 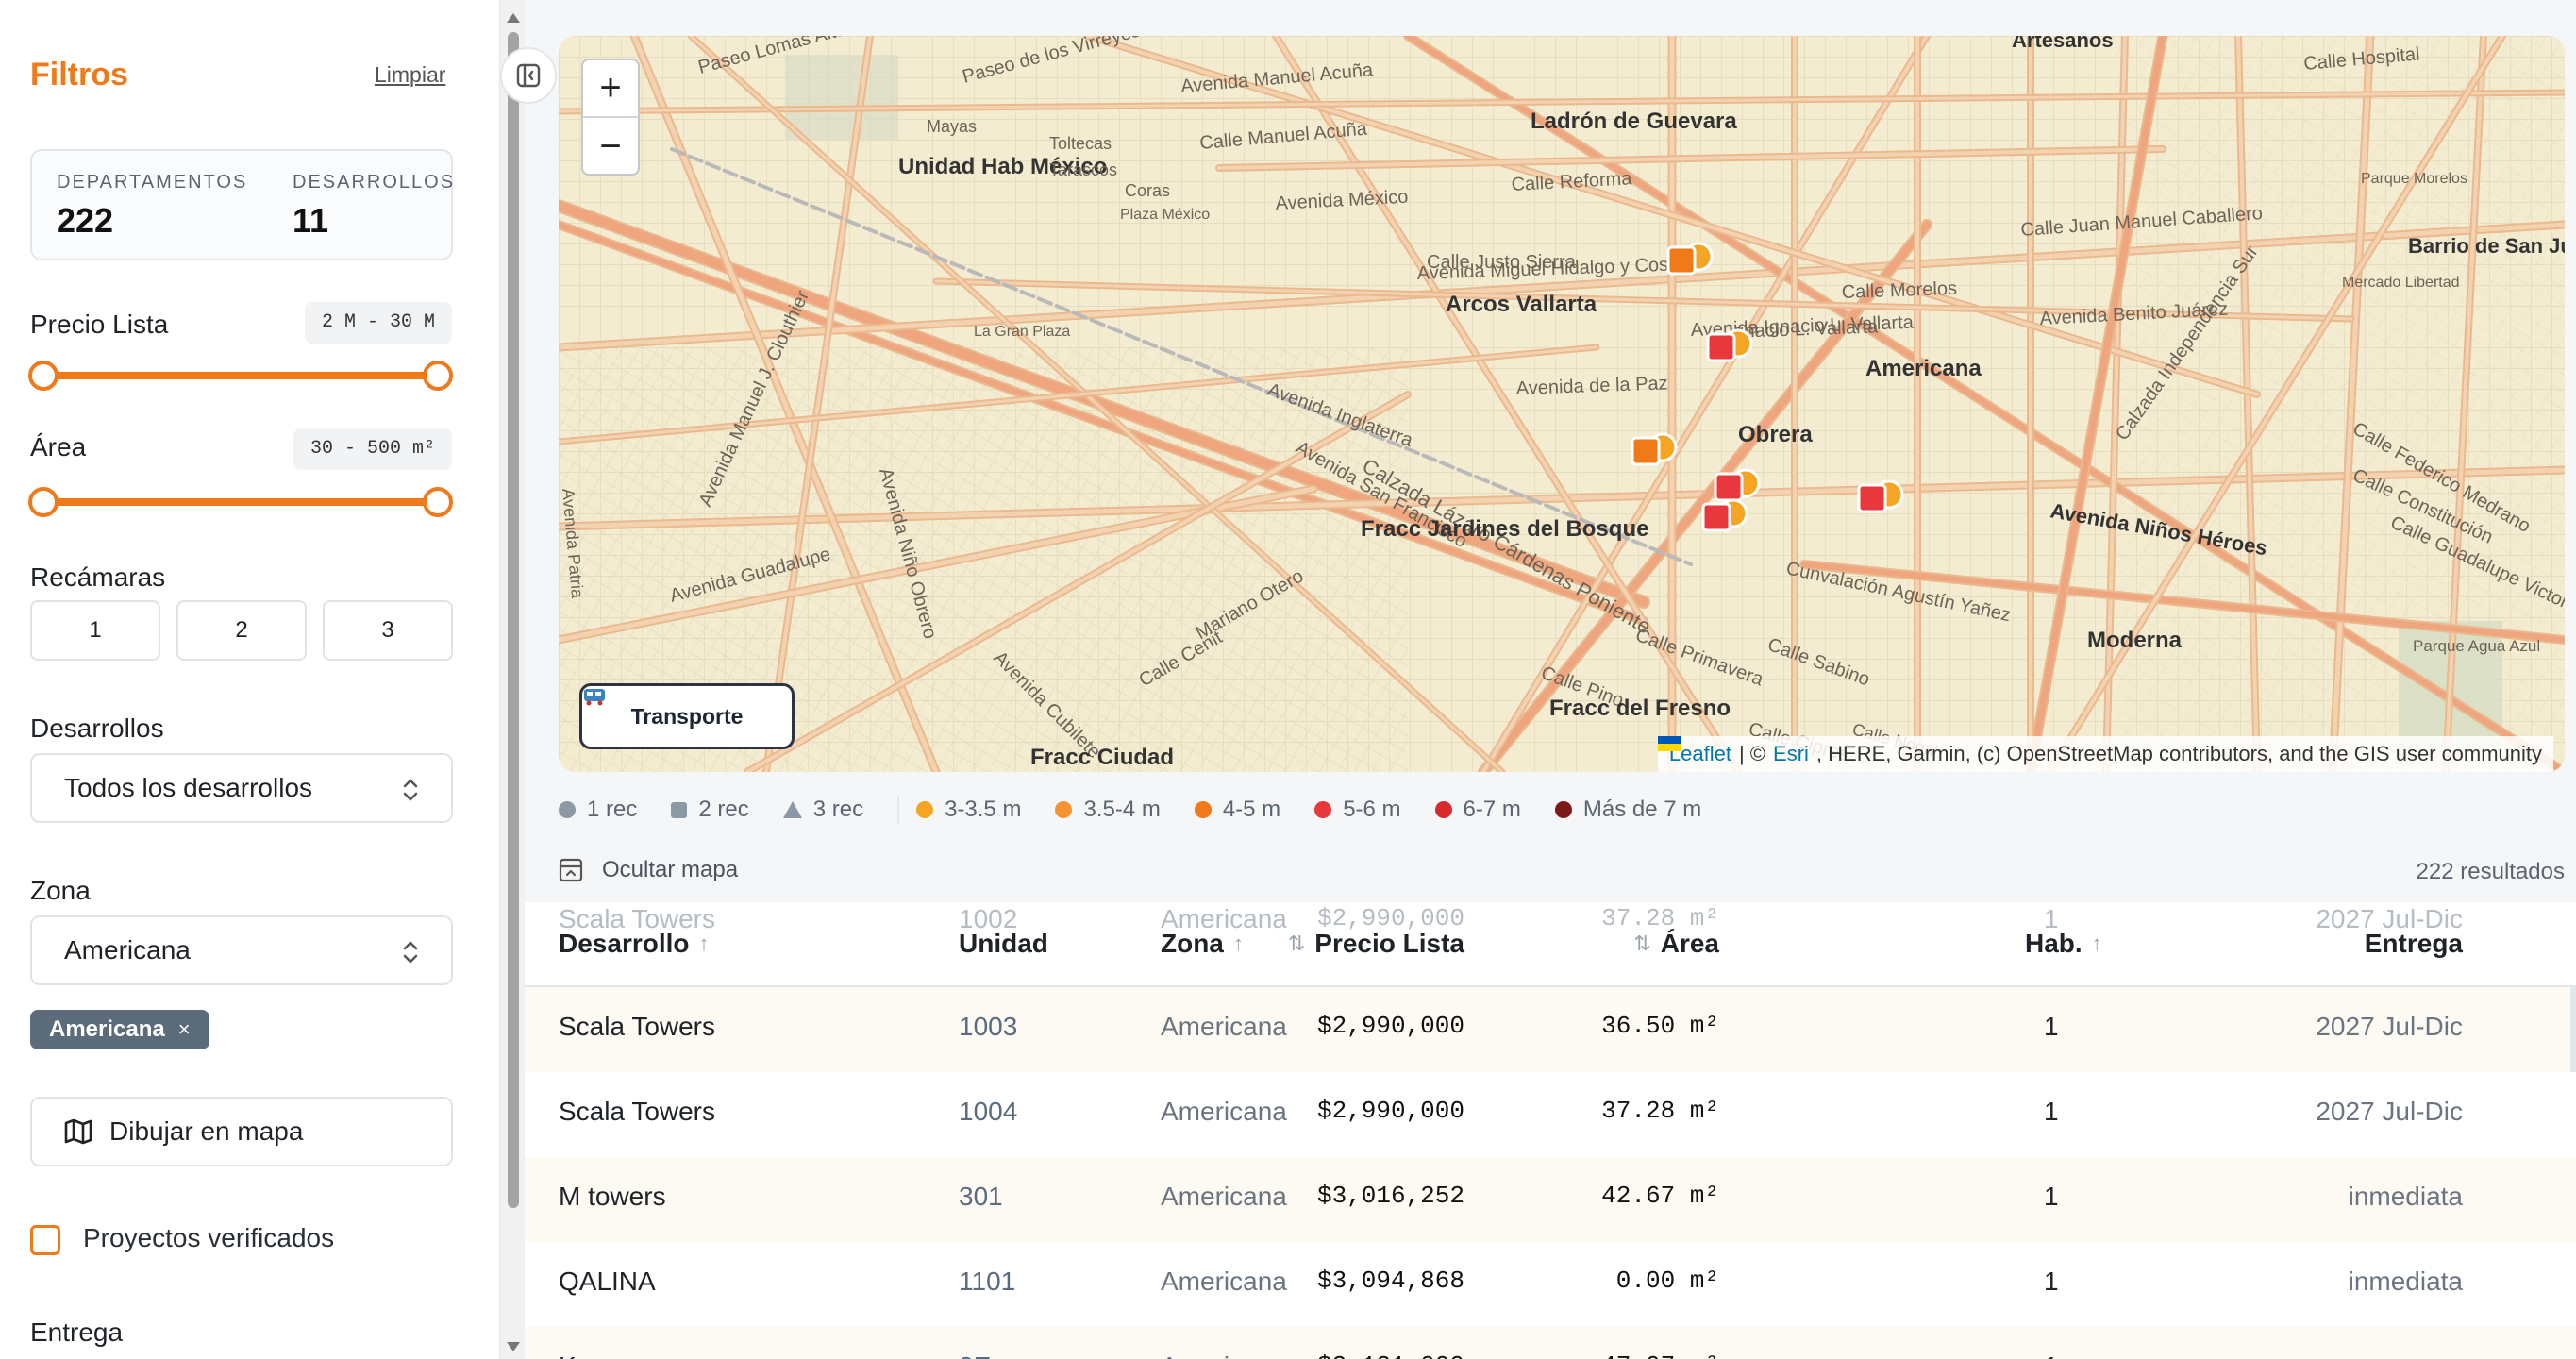 I want to click on bedroom-option-3: 3, so click(x=388, y=630).